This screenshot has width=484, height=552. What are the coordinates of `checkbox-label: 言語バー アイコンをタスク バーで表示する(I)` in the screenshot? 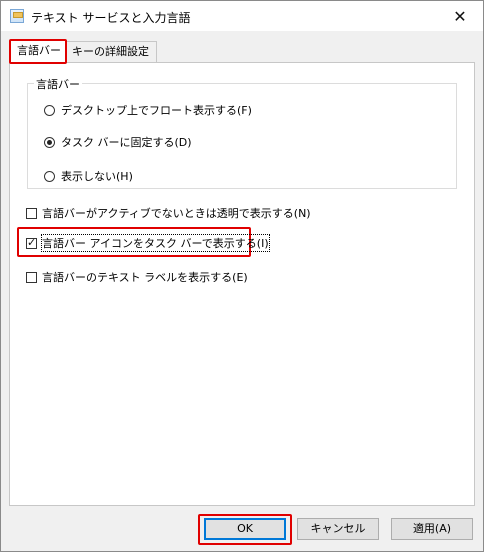 It's located at (155, 243).